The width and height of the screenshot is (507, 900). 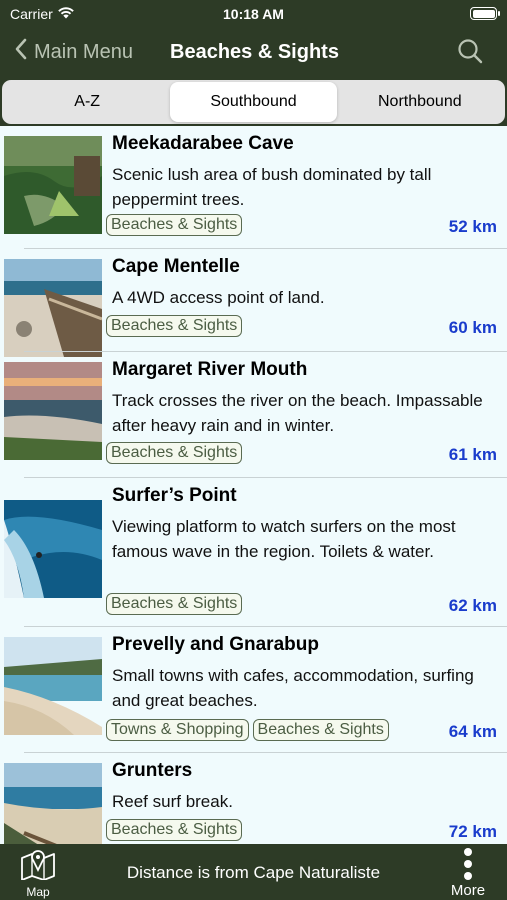 I want to click on chevron-left-icon, so click(x=21, y=52).